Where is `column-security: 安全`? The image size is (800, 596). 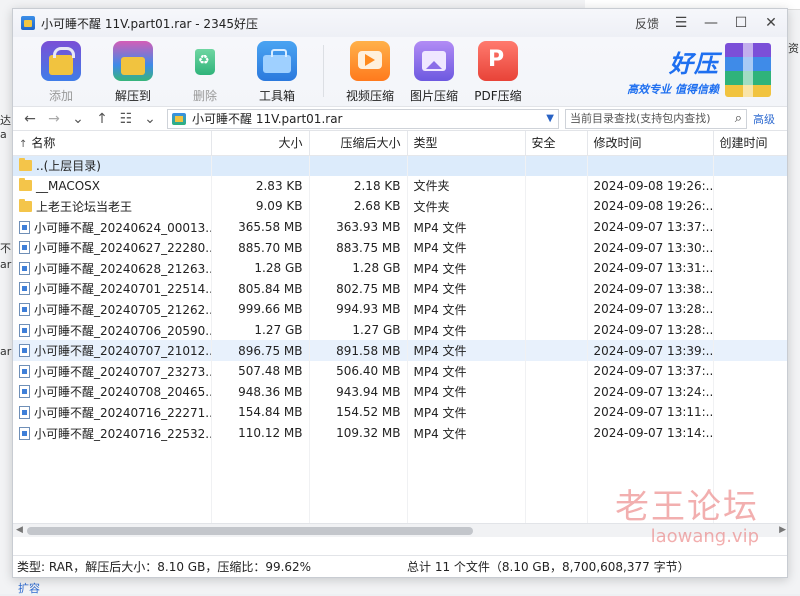 column-security: 安全 is located at coordinates (556, 143).